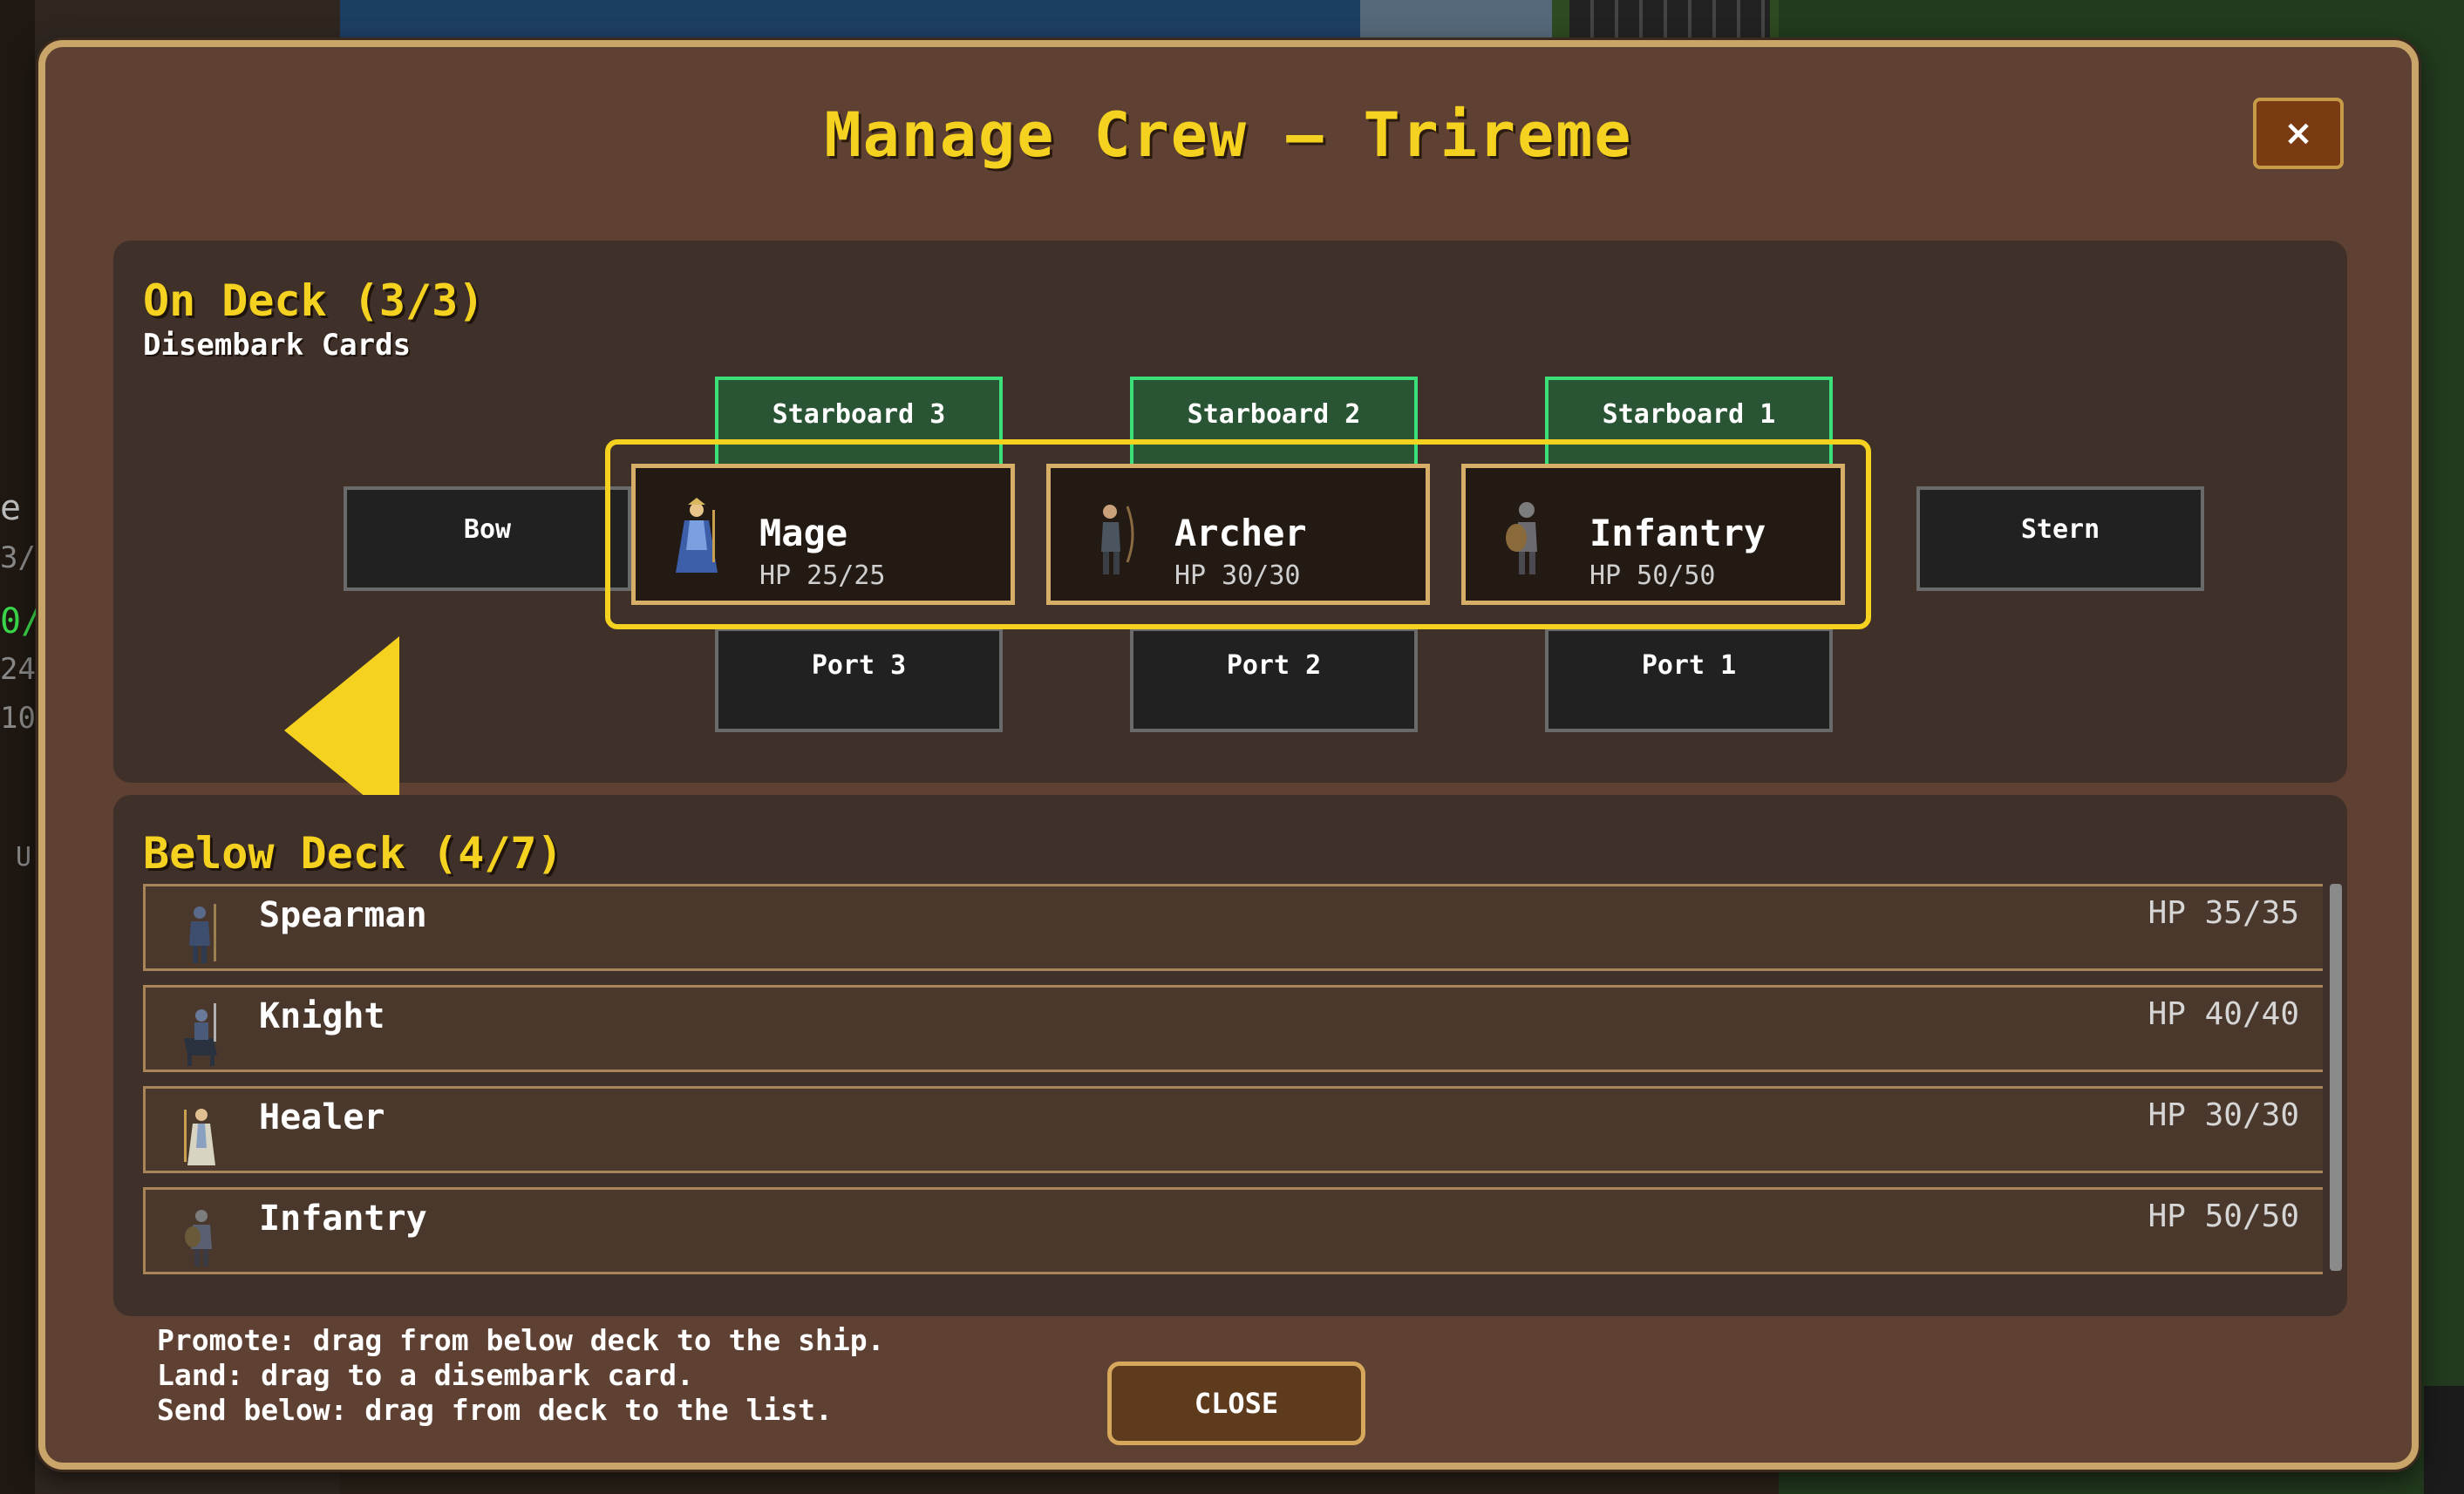 This screenshot has height=1494, width=2464. What do you see at coordinates (2444, 1440) in the screenshot?
I see `right-panel-fragment` at bounding box center [2444, 1440].